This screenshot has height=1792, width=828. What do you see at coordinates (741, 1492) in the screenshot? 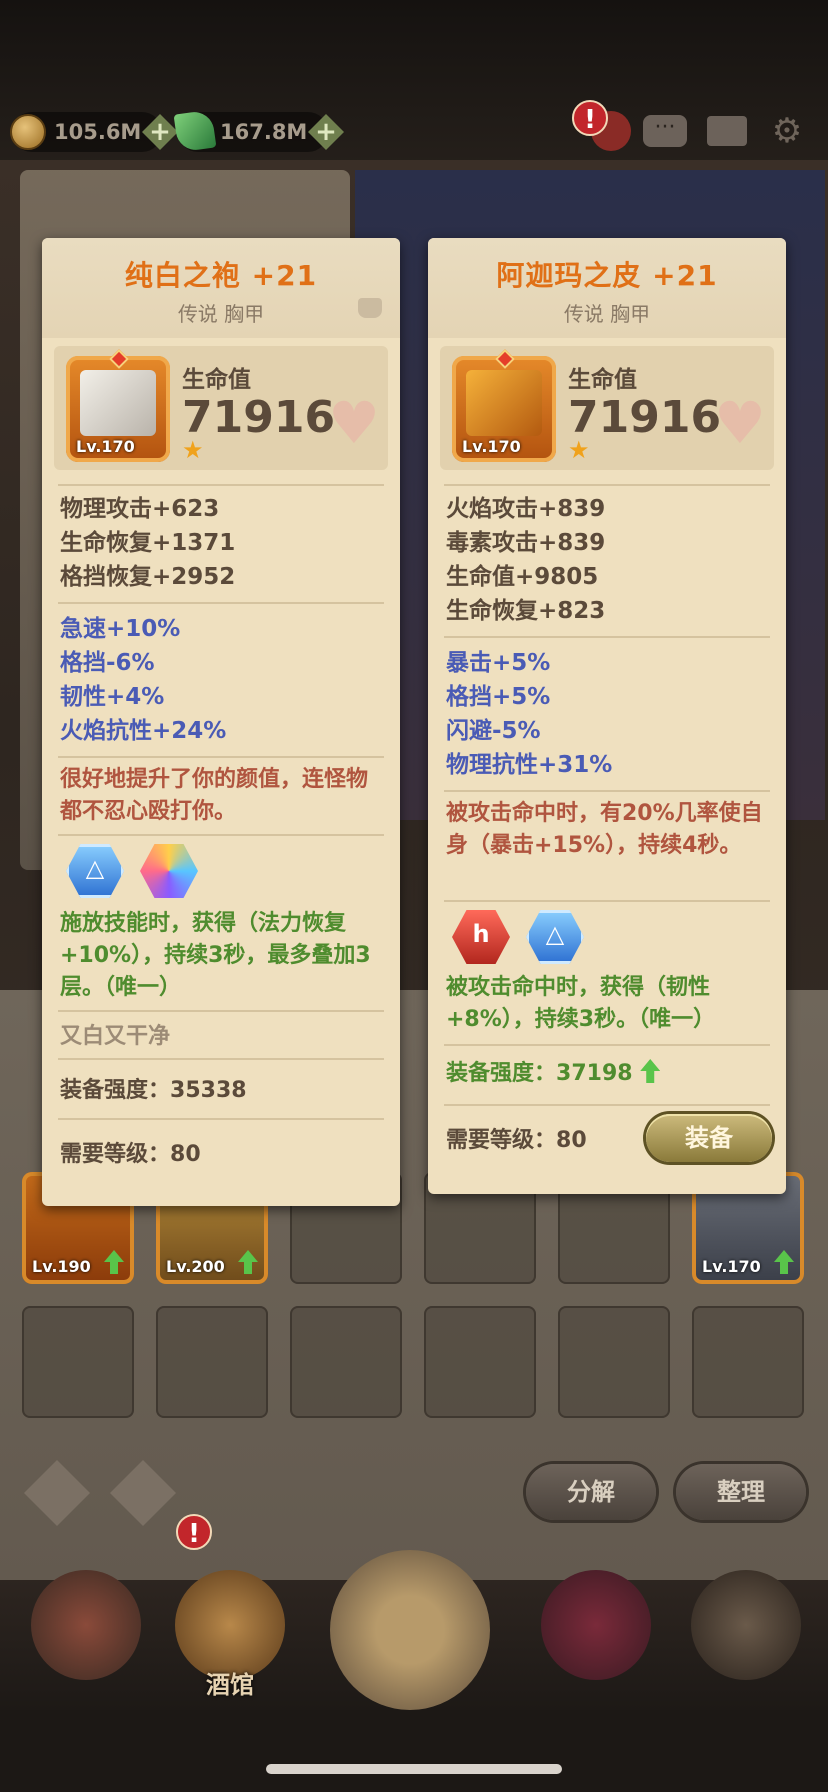
I see `sort-button: 整理` at bounding box center [741, 1492].